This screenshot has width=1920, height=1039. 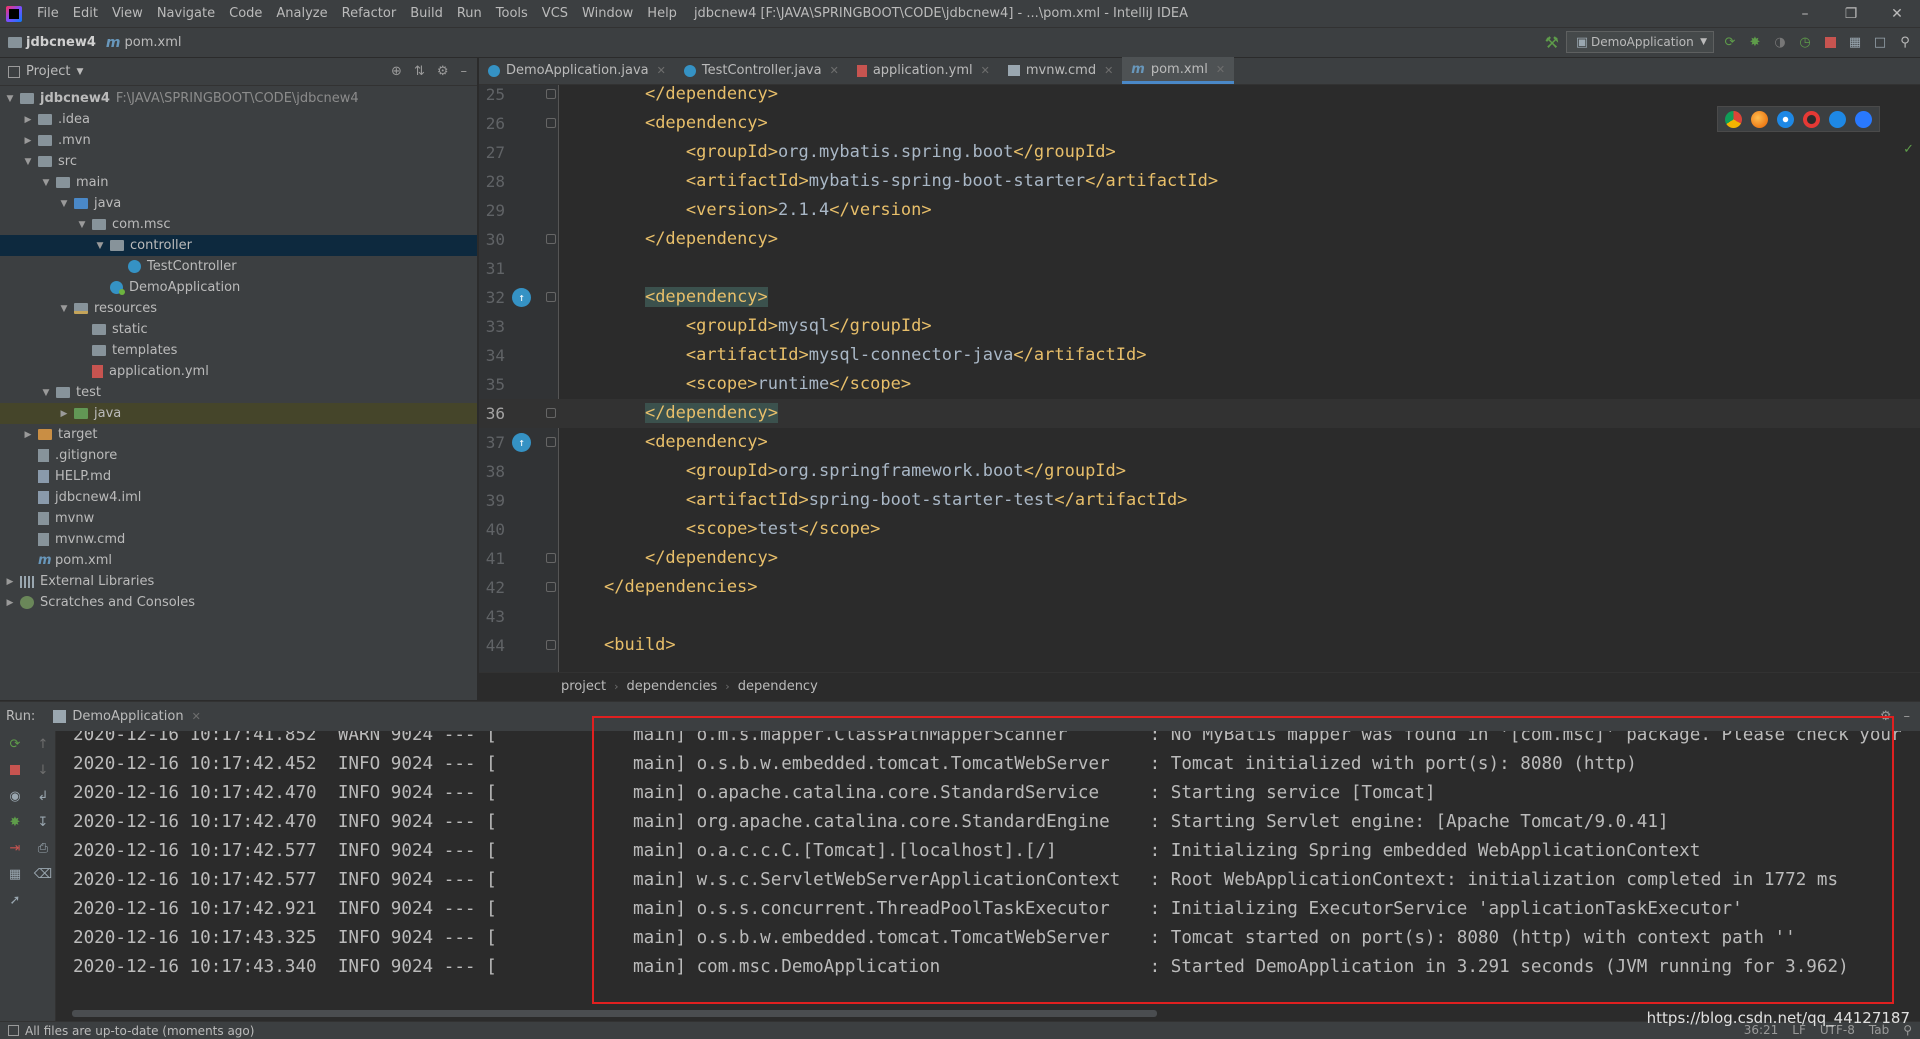 What do you see at coordinates (238, 329) in the screenshot?
I see `tree-item-static: static` at bounding box center [238, 329].